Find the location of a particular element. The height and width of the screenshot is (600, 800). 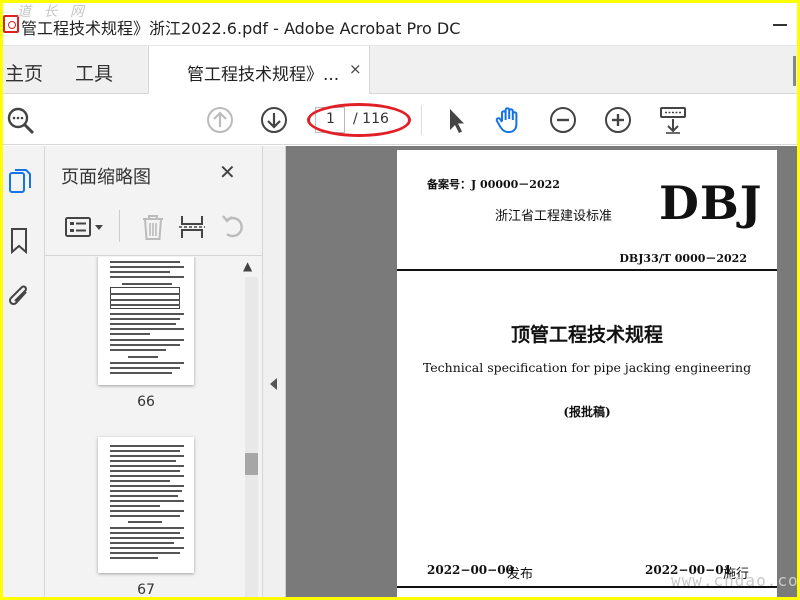

toolbar: 1 / 116 is located at coordinates (400, 120).